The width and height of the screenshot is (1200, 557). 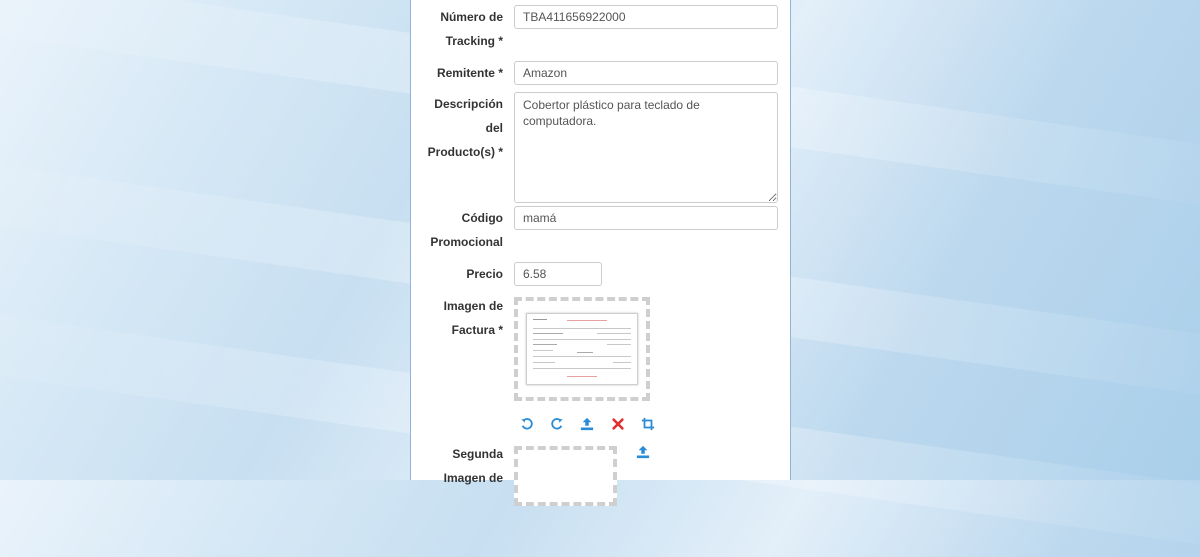 What do you see at coordinates (557, 424) in the screenshot?
I see `rotate-right-icon` at bounding box center [557, 424].